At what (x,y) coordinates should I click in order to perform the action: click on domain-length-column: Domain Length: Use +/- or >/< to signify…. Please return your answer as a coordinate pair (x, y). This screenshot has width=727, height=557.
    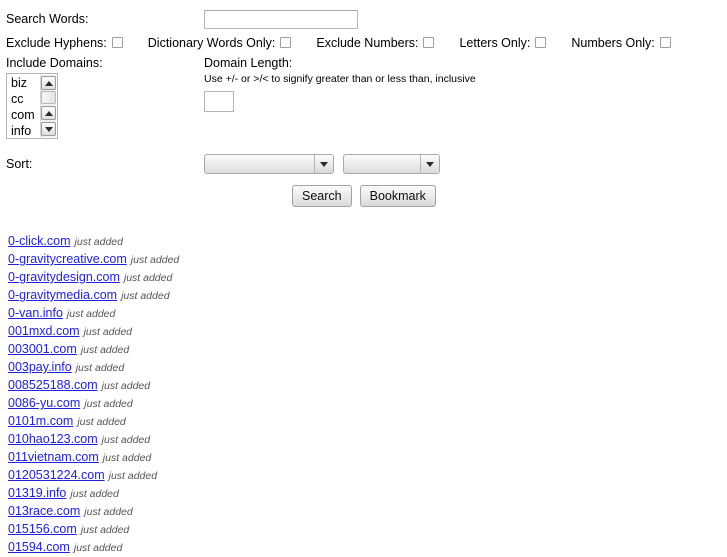
    Looking at the image, I should click on (444, 84).